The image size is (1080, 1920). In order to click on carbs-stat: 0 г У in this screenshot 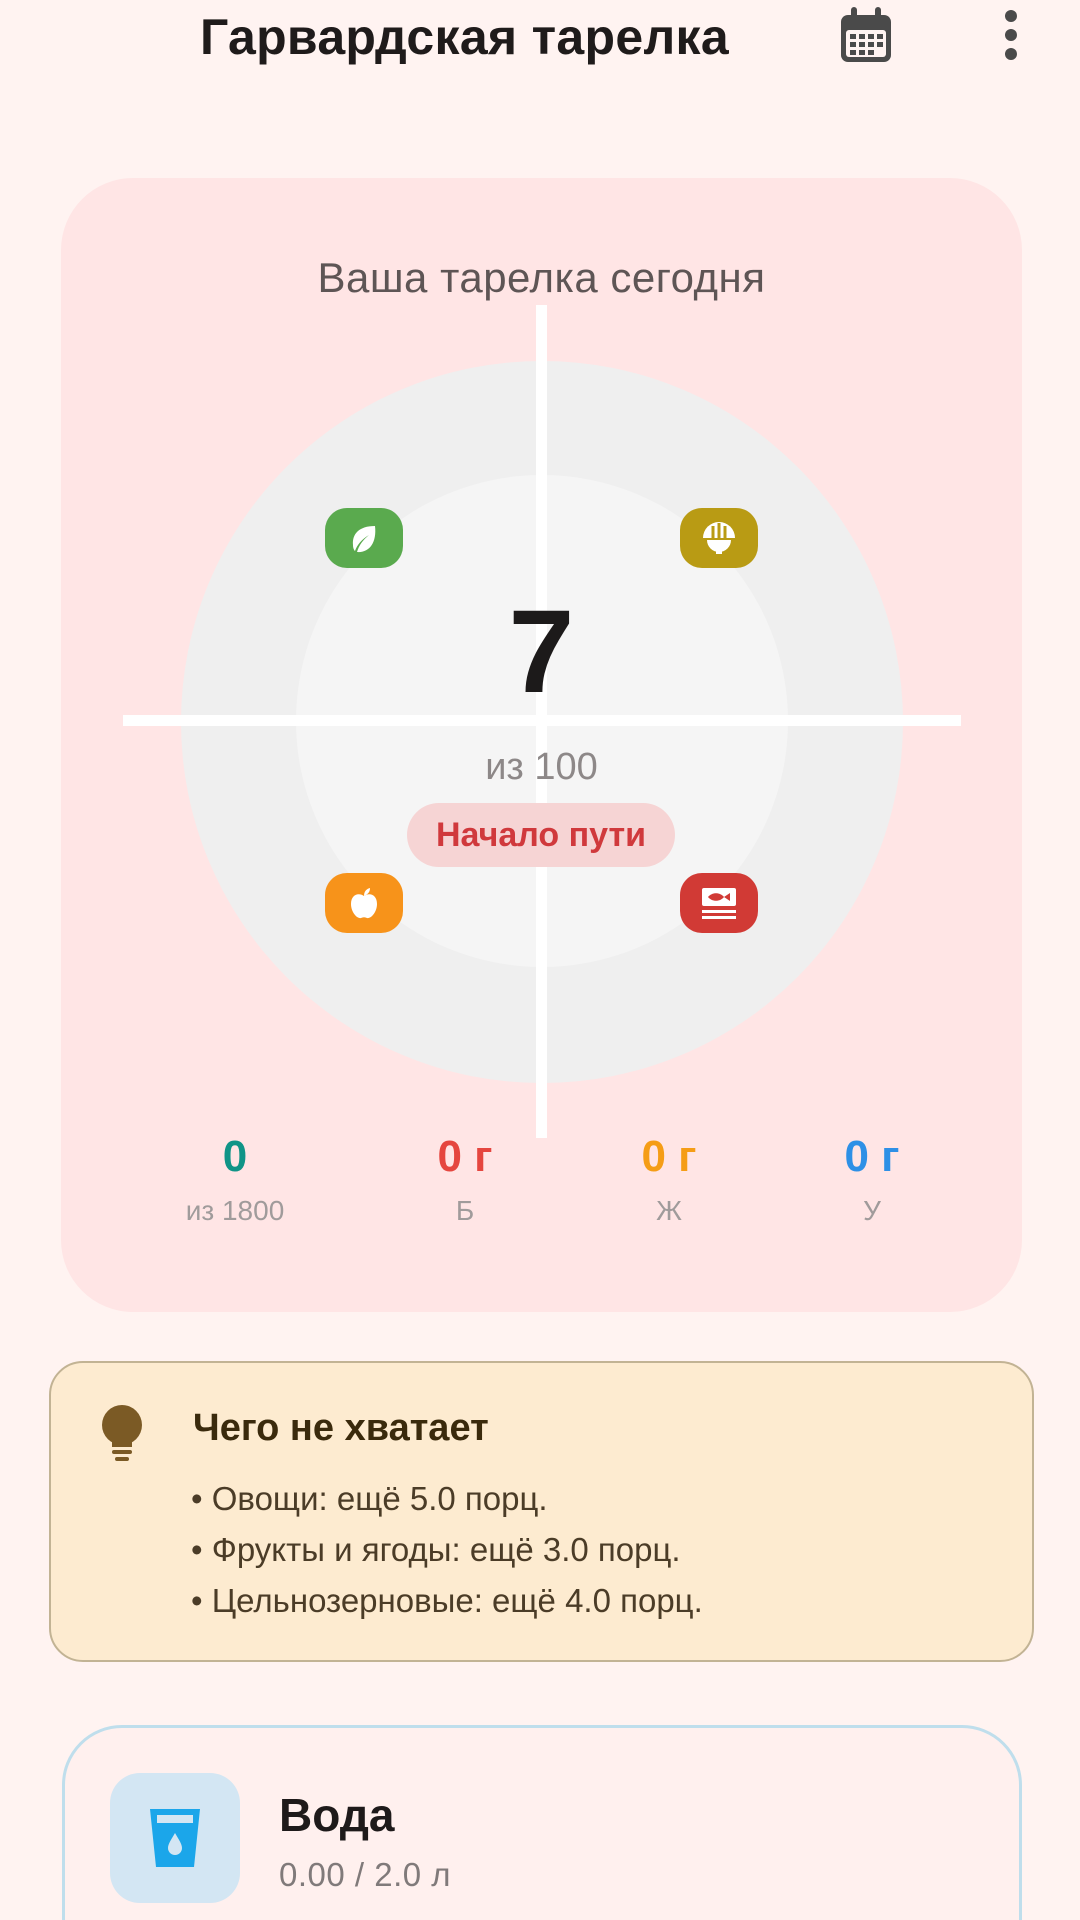, I will do `click(872, 1179)`.